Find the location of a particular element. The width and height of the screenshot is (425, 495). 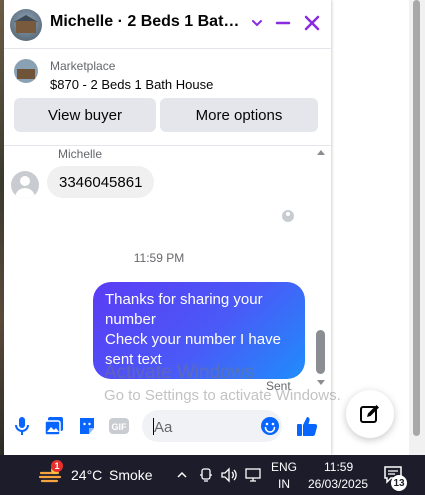

more-options-button: More options is located at coordinates (239, 115).